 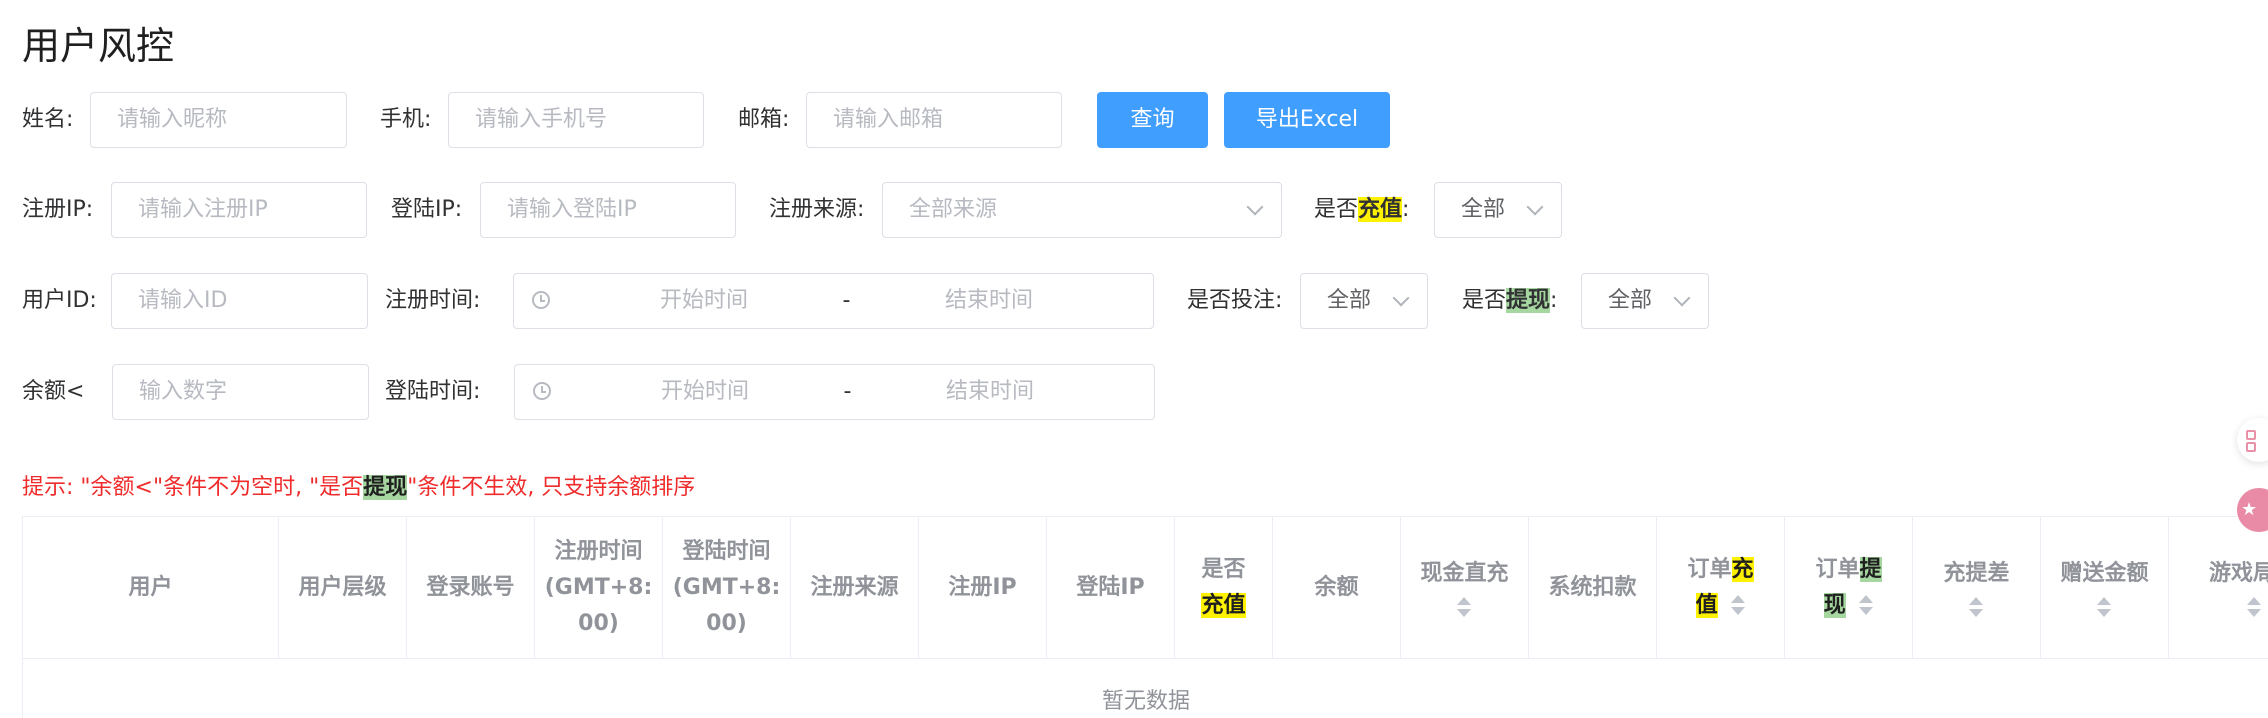 What do you see at coordinates (1484, 300) in the screenshot?
I see `withdraw-label-prefix: 是否` at bounding box center [1484, 300].